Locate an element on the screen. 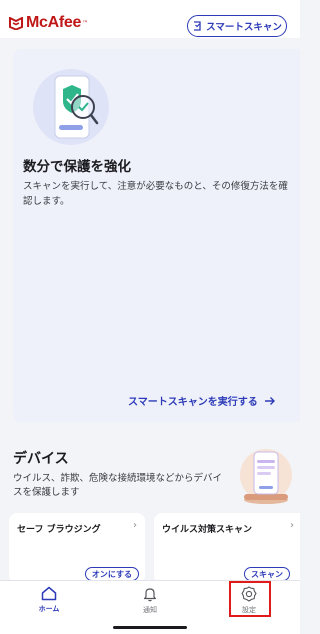 This screenshot has width=320, height=634. home-icon is located at coordinates (49, 593).